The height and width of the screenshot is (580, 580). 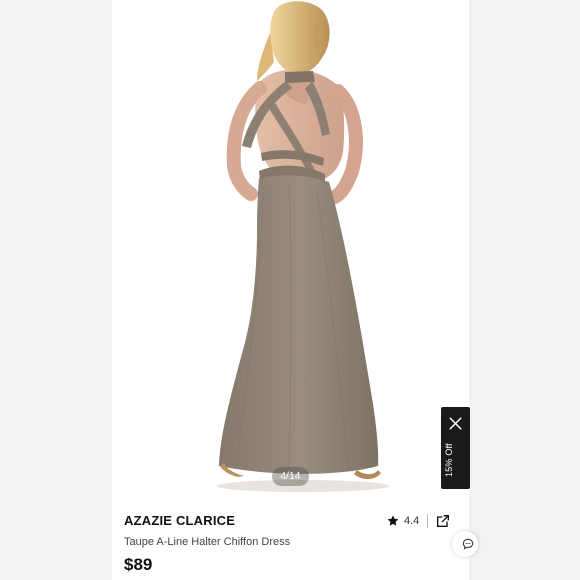 I want to click on brand-name: AZAZIE CLARICE, so click(x=179, y=520).